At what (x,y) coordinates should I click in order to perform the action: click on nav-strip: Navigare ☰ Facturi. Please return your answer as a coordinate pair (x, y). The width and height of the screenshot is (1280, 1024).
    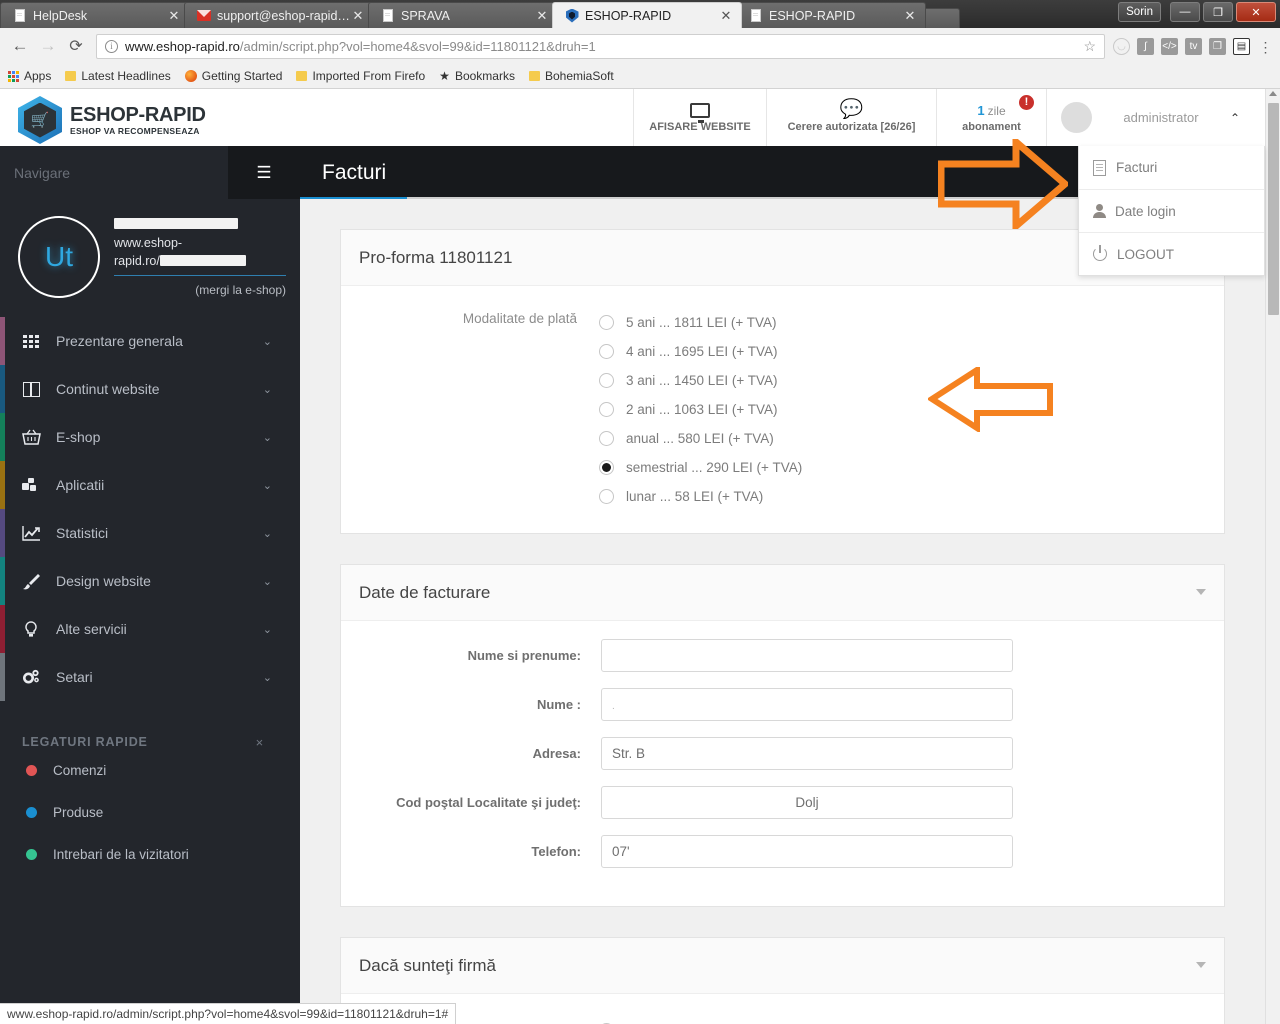
    Looking at the image, I should click on (632, 173).